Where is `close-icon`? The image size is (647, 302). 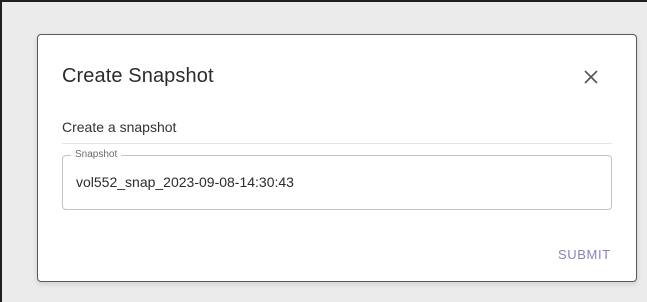
close-icon is located at coordinates (591, 77).